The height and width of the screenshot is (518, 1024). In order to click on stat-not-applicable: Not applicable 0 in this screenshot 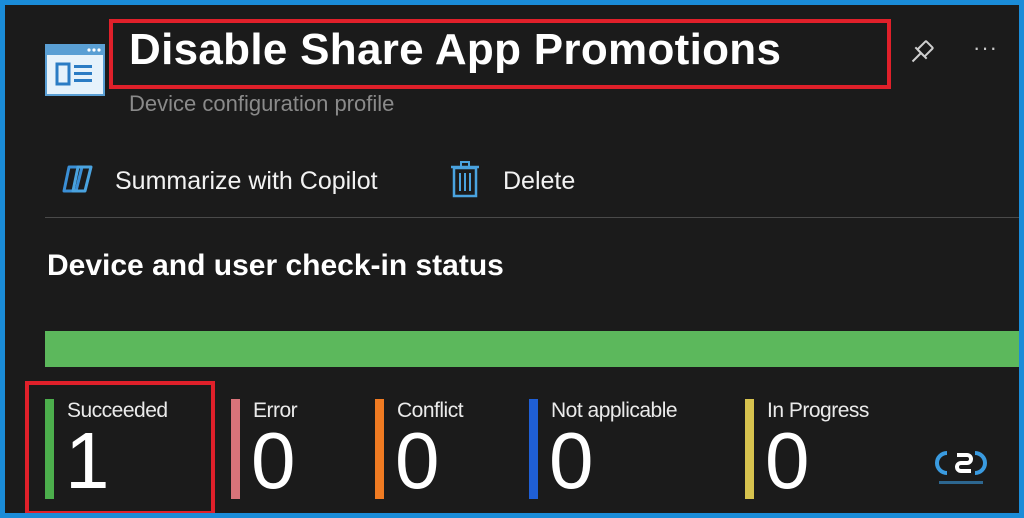, I will do `click(629, 452)`.